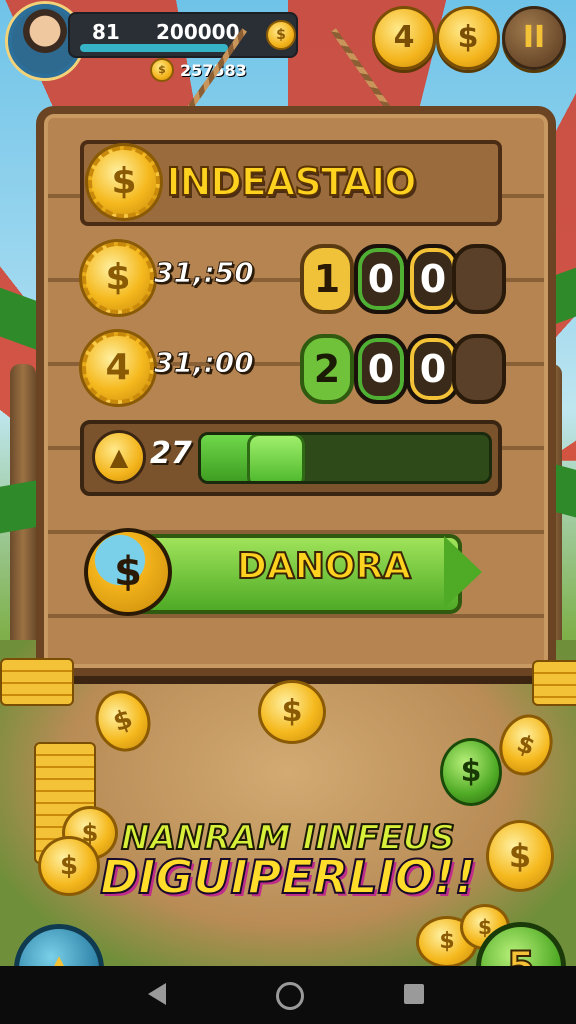  I want to click on collect-button: $ DANORA, so click(284, 572).